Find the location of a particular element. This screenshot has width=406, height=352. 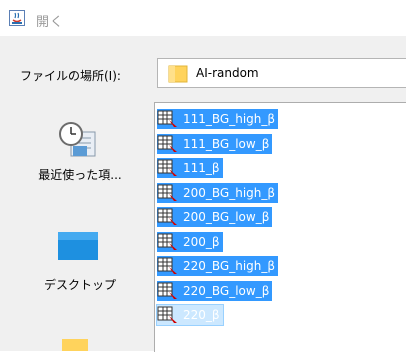

folder-icon is located at coordinates (178, 74).